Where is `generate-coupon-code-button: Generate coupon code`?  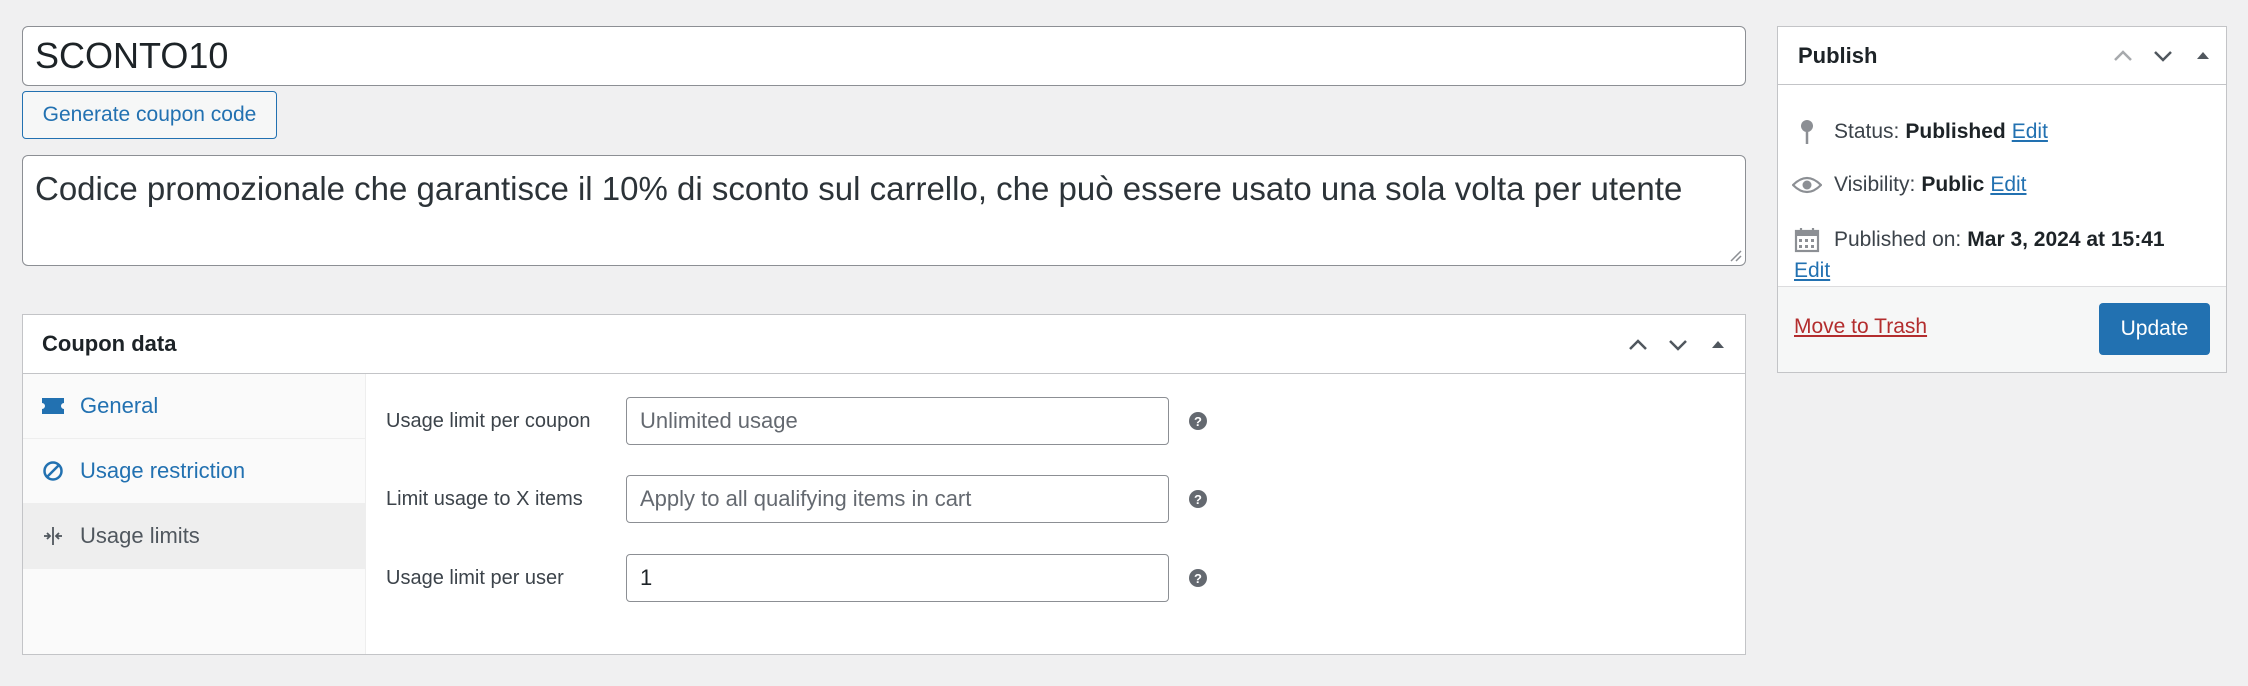 generate-coupon-code-button: Generate coupon code is located at coordinates (149, 115).